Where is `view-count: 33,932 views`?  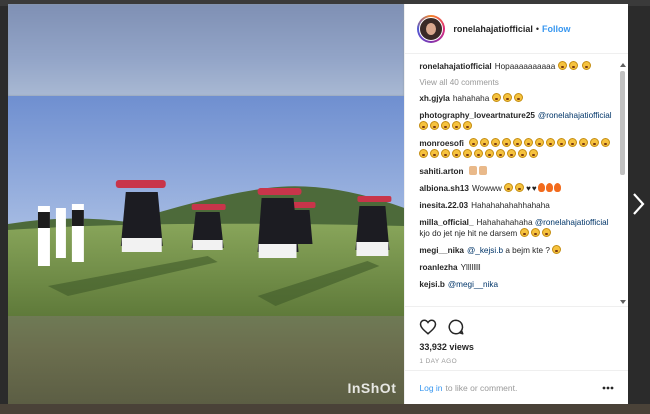 view-count: 33,932 views is located at coordinates (516, 344).